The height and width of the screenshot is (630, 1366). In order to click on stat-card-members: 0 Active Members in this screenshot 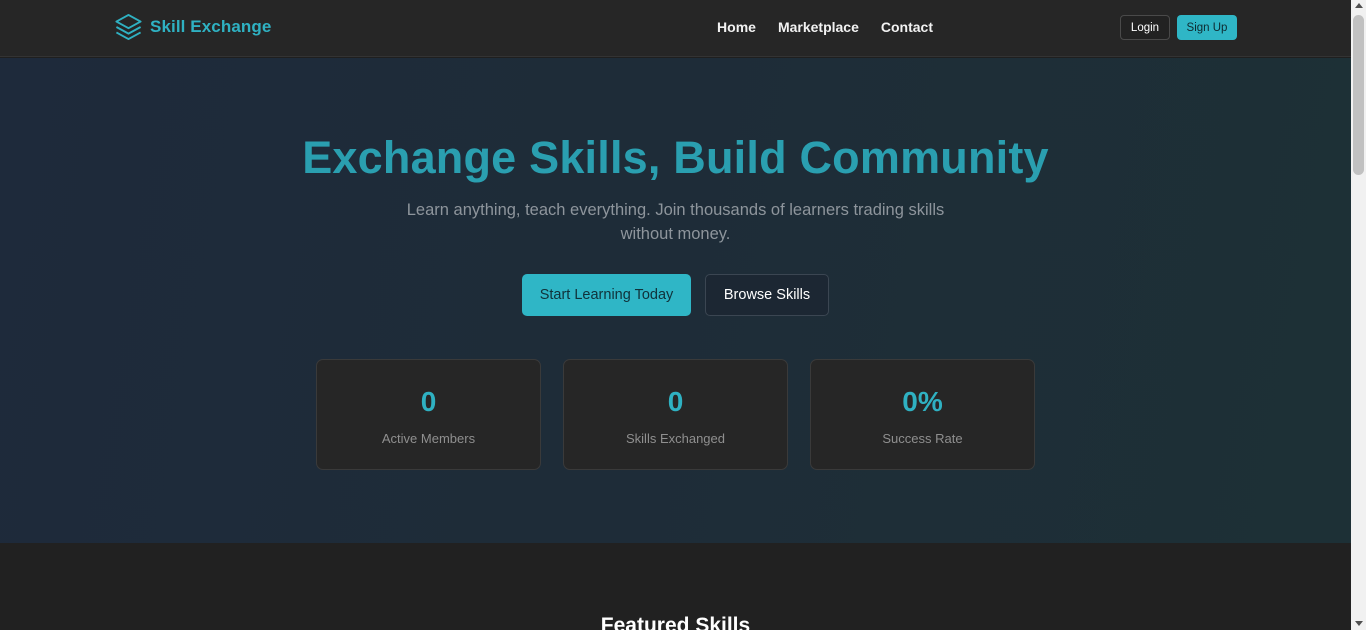, I will do `click(428, 414)`.